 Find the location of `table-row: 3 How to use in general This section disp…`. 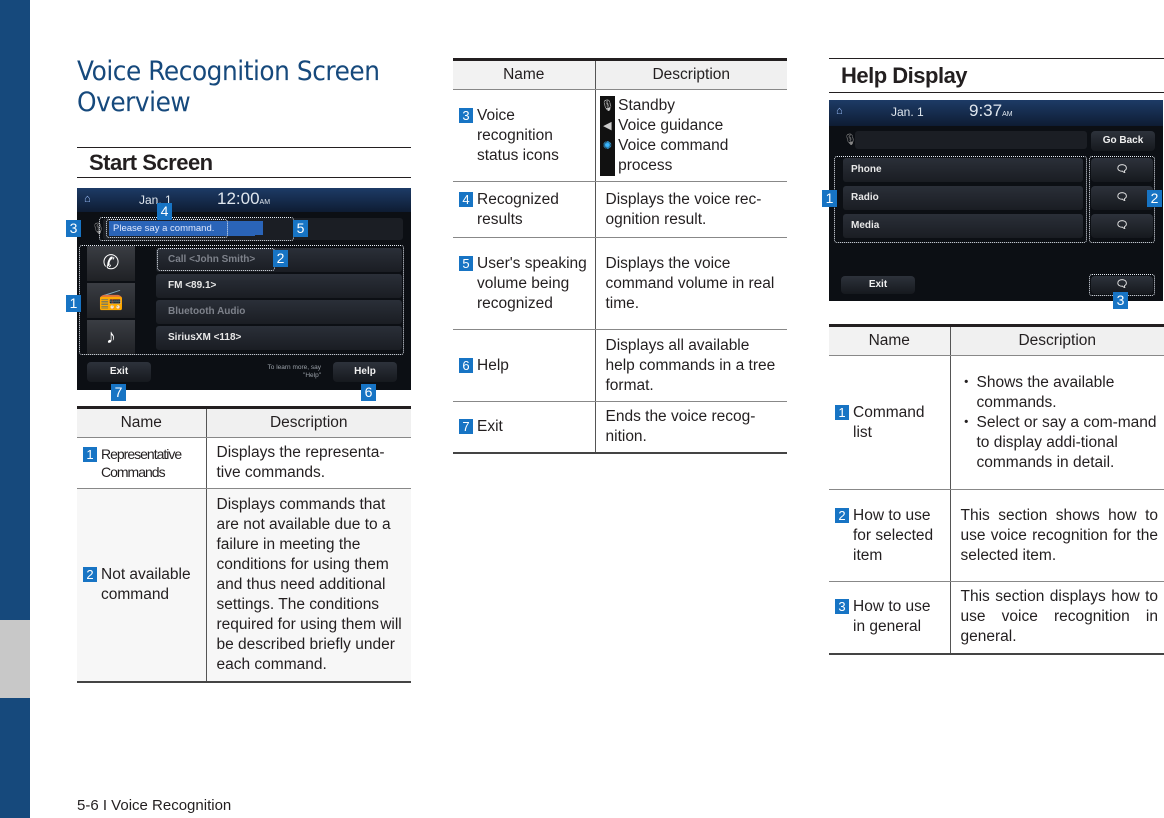

table-row: 3 How to use in general This section disp… is located at coordinates (996, 618).